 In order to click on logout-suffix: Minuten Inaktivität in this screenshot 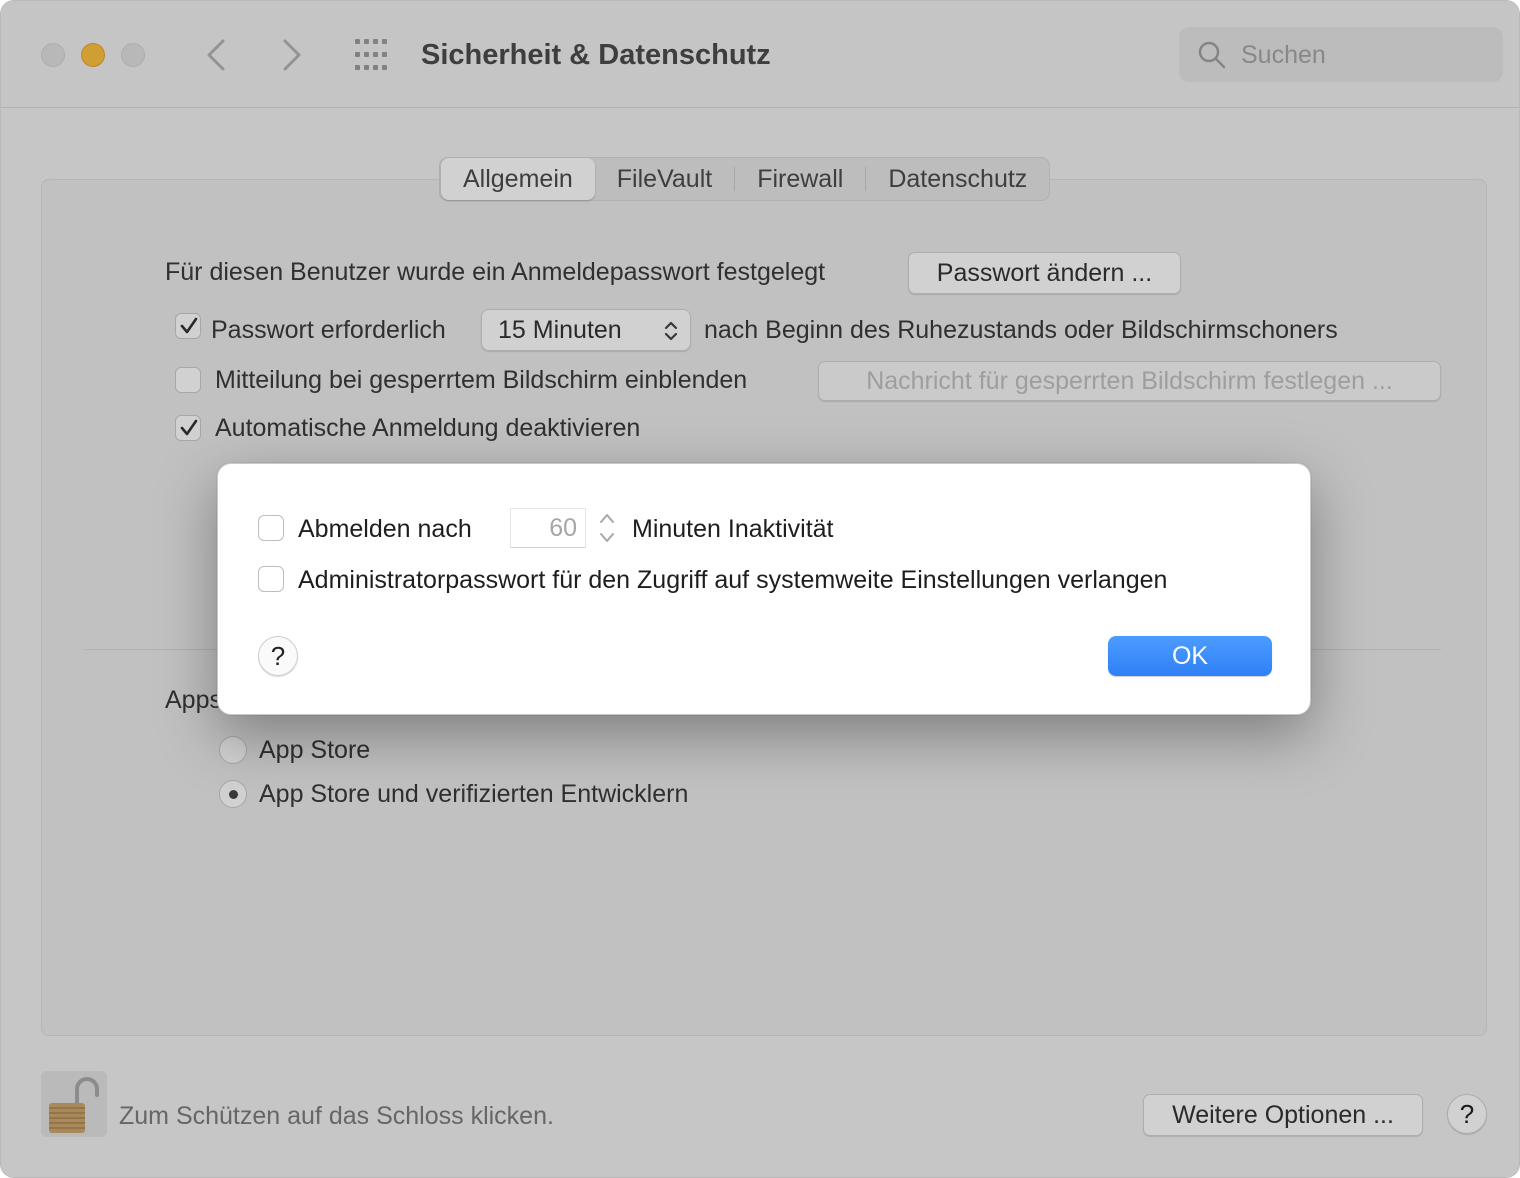, I will do `click(733, 529)`.